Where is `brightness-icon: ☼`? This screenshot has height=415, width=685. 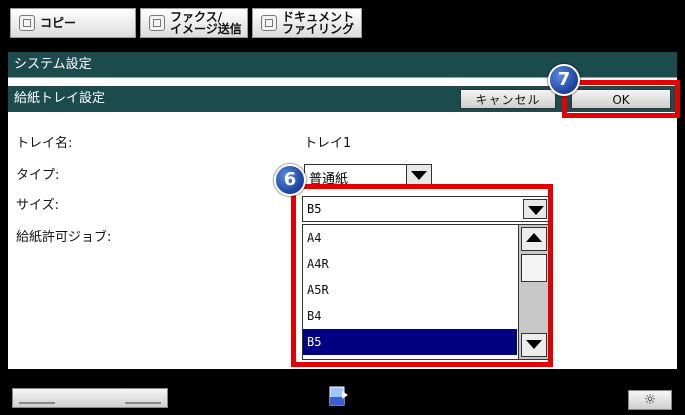 brightness-icon: ☼ is located at coordinates (650, 400).